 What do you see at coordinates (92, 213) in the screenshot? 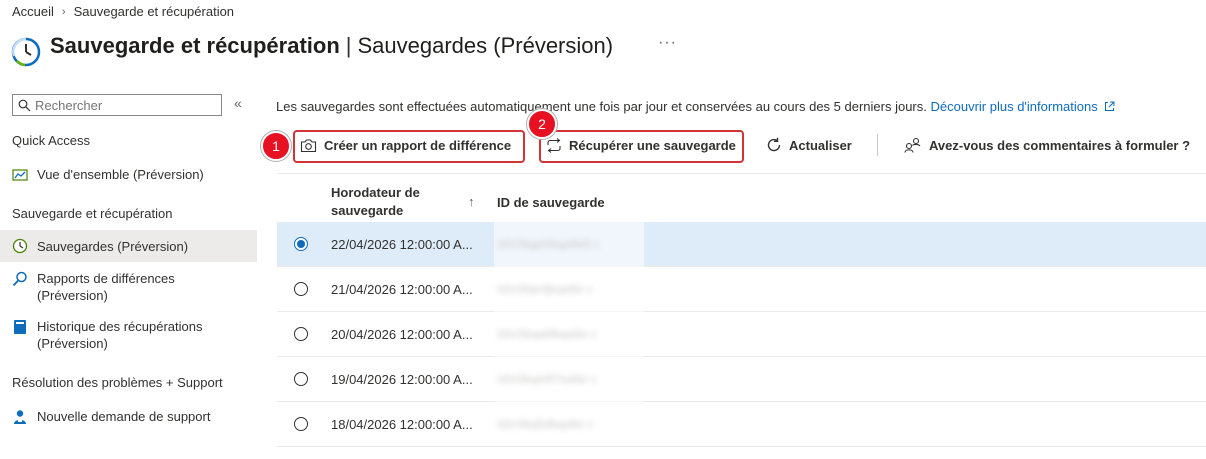
I see `section-backup-restore: Sauvegarde et récupération` at bounding box center [92, 213].